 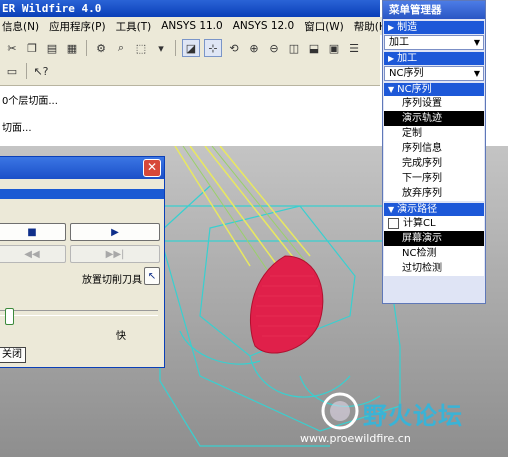 What do you see at coordinates (434, 163) in the screenshot?
I see `menu-item-done-seq: 完成序列` at bounding box center [434, 163].